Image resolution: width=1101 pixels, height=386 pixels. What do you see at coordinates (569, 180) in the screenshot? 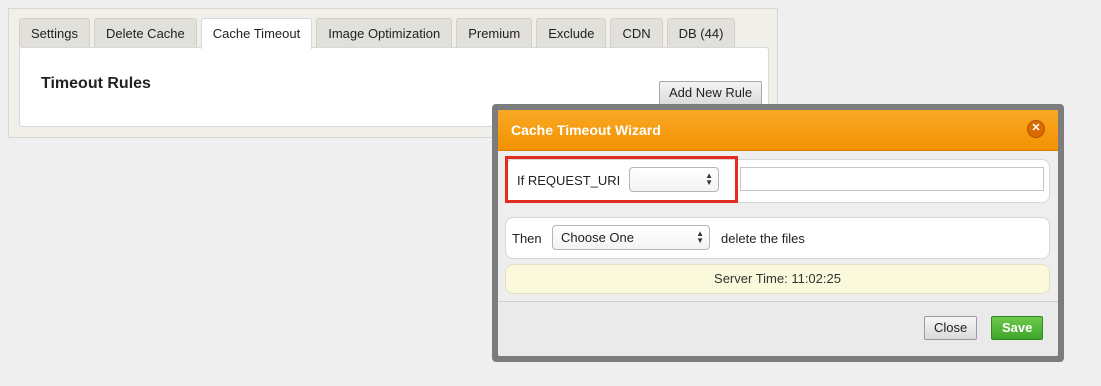
I see `condition-label: If REQUEST_URI` at bounding box center [569, 180].